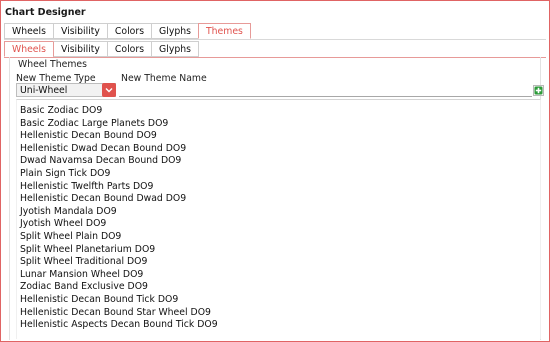 This screenshot has height=342, width=550. I want to click on chevron-down-icon, so click(109, 90).